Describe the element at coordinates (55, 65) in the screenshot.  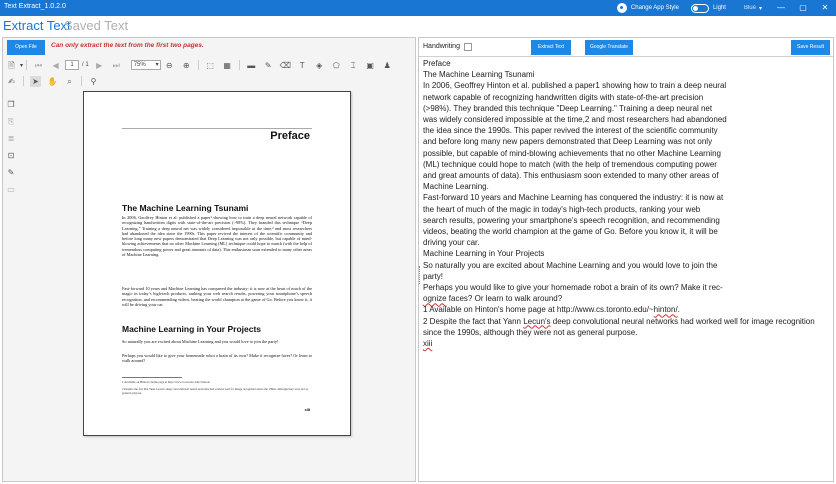
I see `previous-page-icon: ◀` at that location.